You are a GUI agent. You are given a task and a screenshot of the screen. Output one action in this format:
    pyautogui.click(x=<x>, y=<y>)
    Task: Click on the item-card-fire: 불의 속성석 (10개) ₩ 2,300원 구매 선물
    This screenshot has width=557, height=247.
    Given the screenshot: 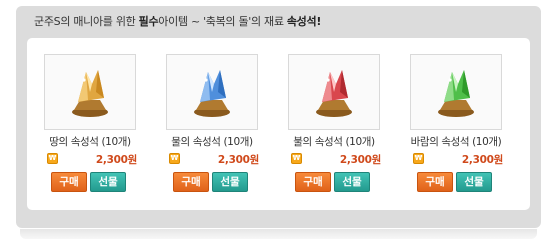 What is the action you would take?
    pyautogui.click(x=334, y=129)
    